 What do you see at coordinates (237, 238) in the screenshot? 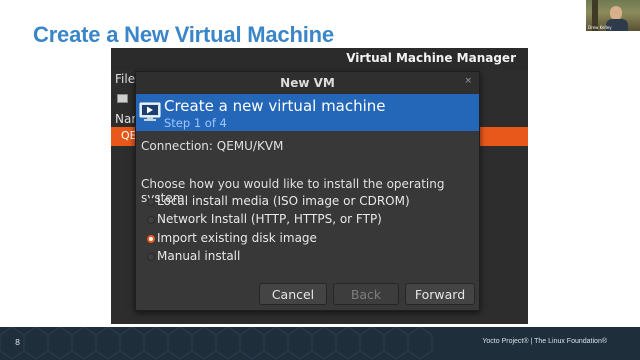
I see `option-label: Import existing disk image` at bounding box center [237, 238].